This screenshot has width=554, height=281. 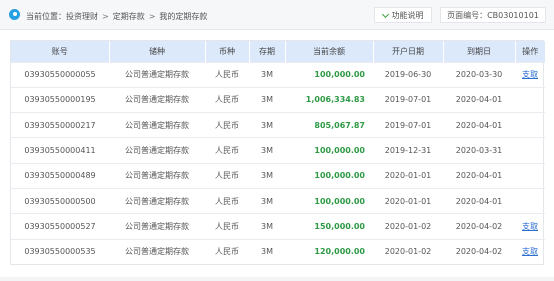 I want to click on bottom-divider, so click(x=277, y=279).